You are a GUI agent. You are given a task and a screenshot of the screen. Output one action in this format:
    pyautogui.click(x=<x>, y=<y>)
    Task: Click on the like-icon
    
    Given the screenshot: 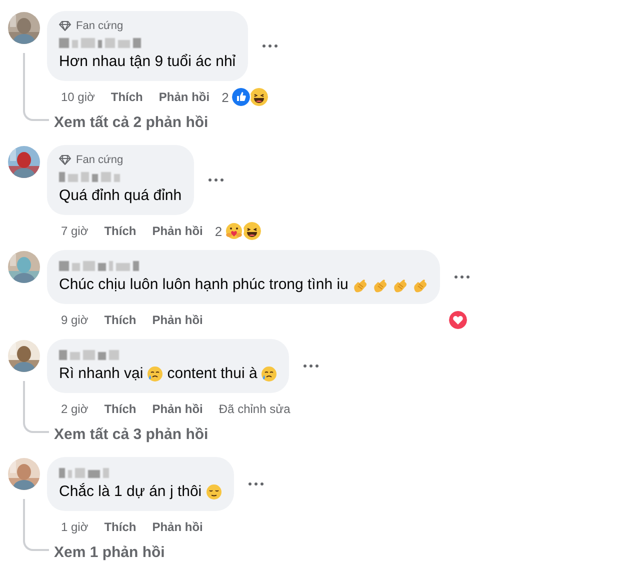 What is the action you would take?
    pyautogui.click(x=240, y=97)
    